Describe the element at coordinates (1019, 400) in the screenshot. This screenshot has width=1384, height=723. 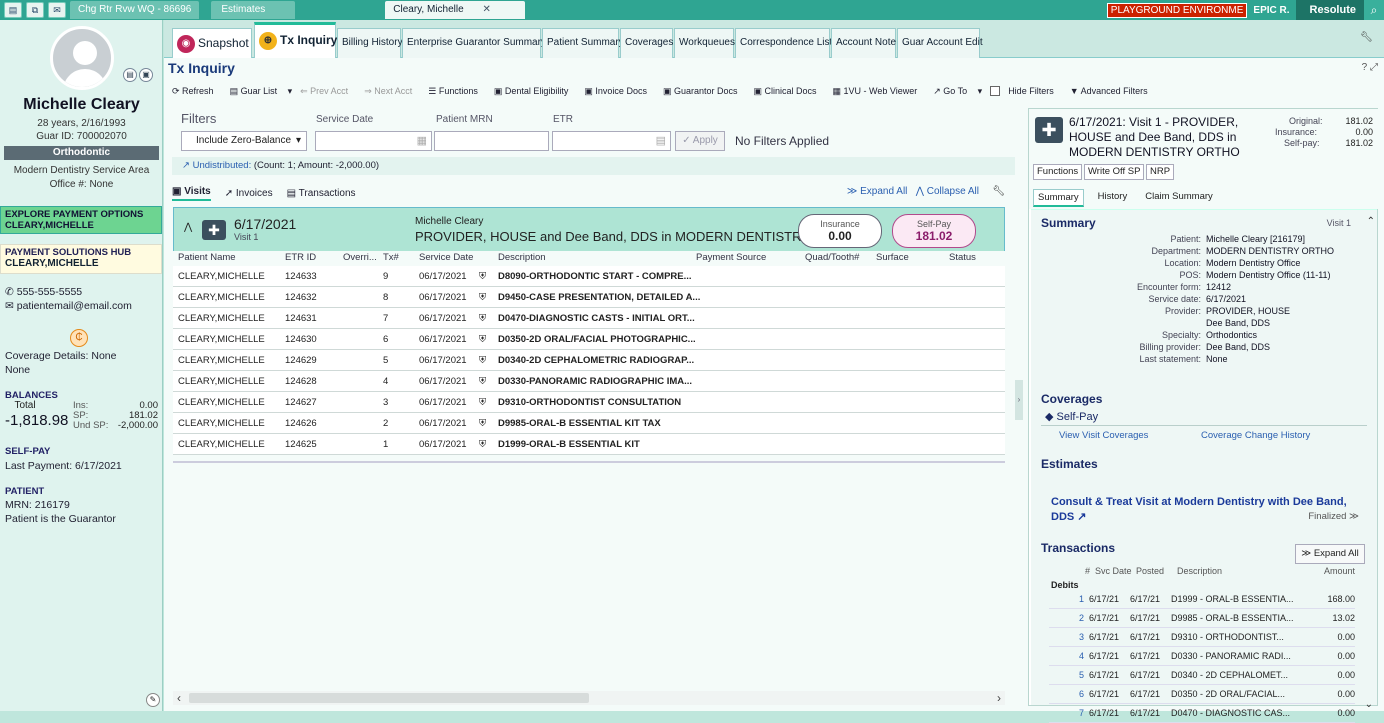
I see `panel-splitter: ›` at that location.